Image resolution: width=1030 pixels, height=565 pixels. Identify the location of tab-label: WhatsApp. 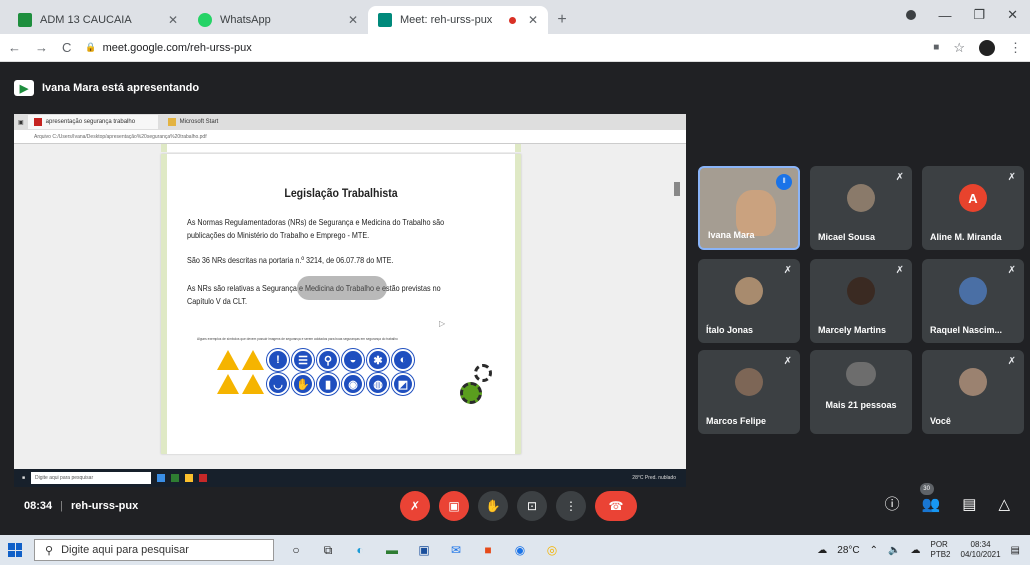
(245, 20).